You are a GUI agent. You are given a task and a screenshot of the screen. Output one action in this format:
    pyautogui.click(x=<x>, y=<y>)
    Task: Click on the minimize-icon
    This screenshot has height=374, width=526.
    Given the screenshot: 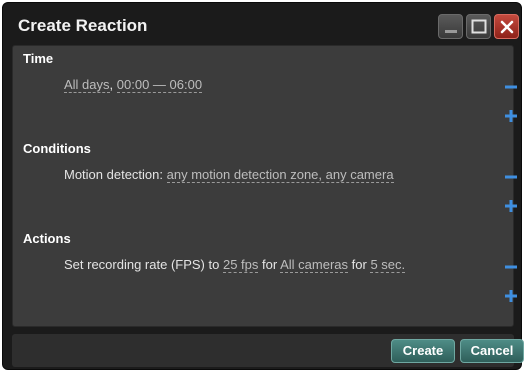 What is the action you would take?
    pyautogui.click(x=451, y=31)
    